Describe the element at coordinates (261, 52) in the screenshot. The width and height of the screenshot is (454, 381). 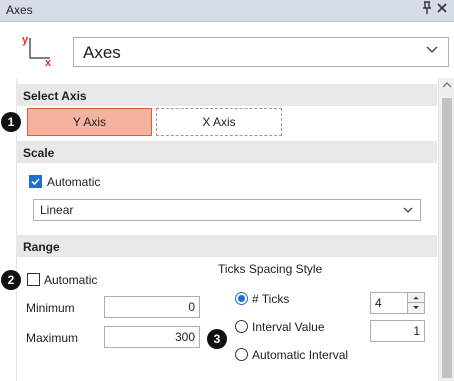
I see `axes-dropdown: Axes` at that location.